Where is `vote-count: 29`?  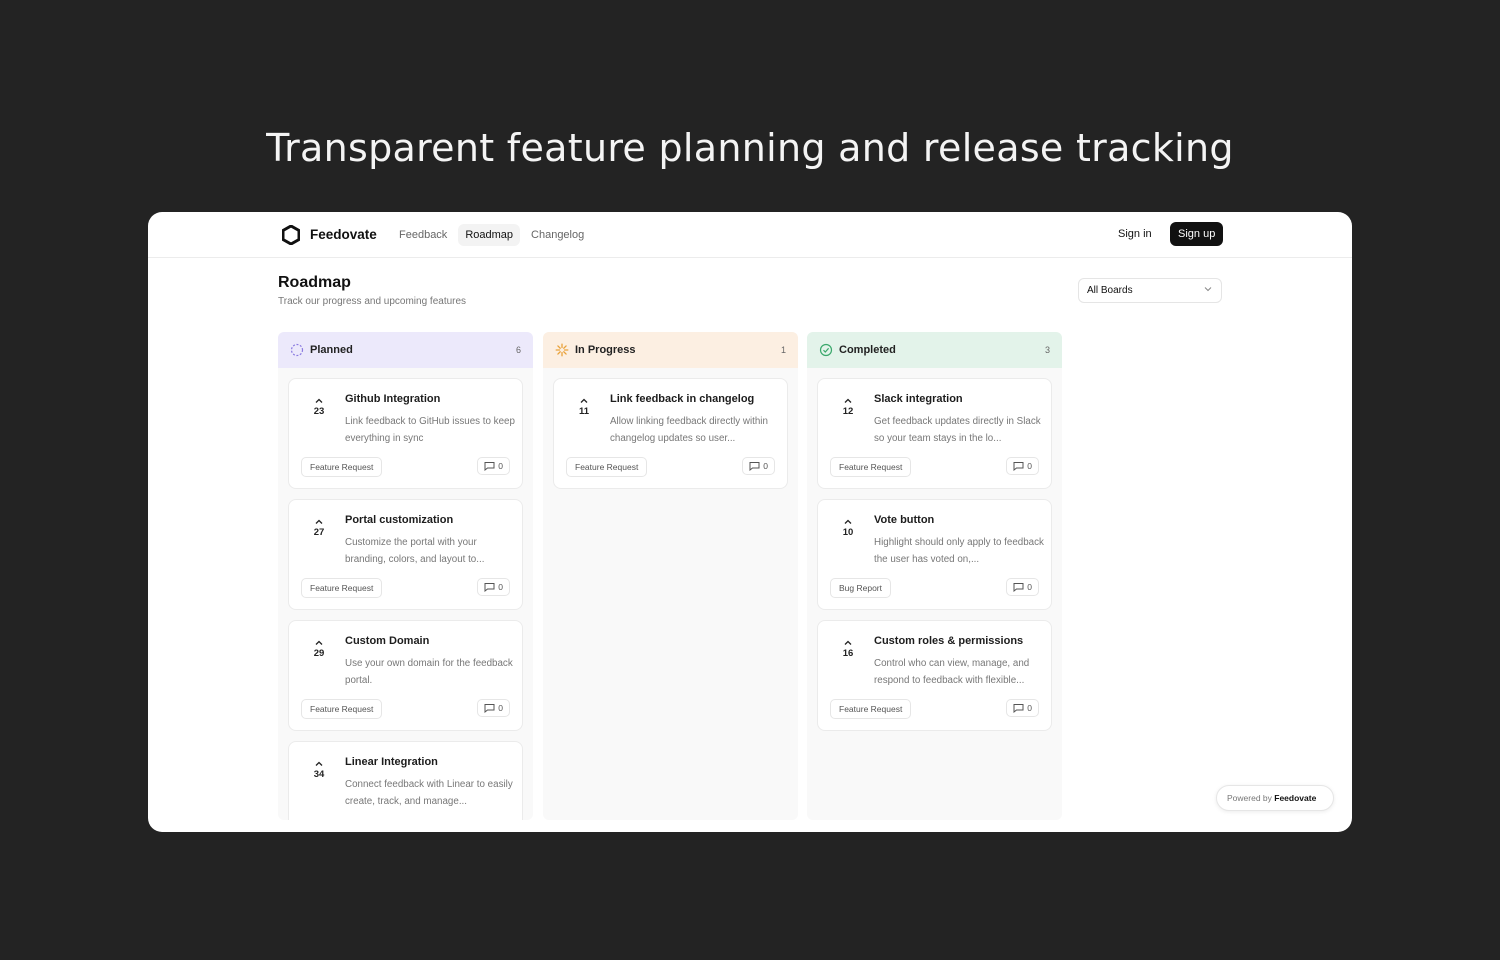
vote-count: 29 is located at coordinates (319, 653).